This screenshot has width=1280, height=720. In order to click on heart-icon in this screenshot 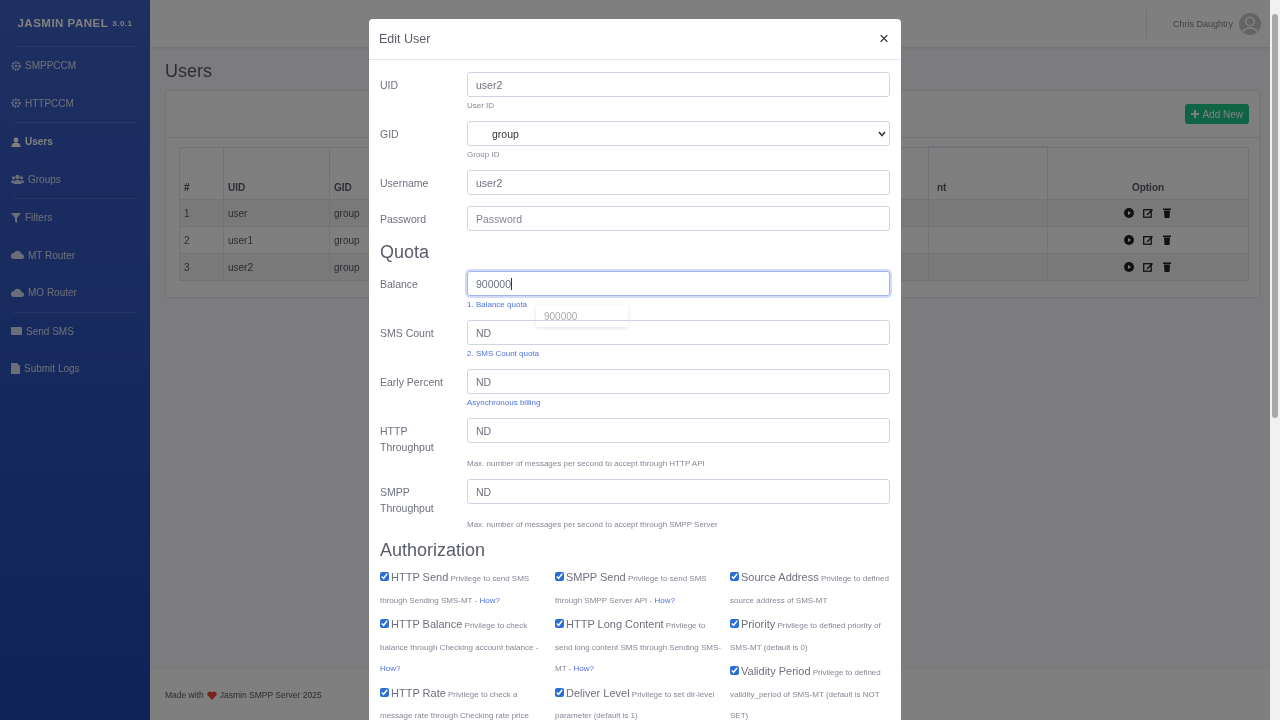, I will do `click(211, 695)`.